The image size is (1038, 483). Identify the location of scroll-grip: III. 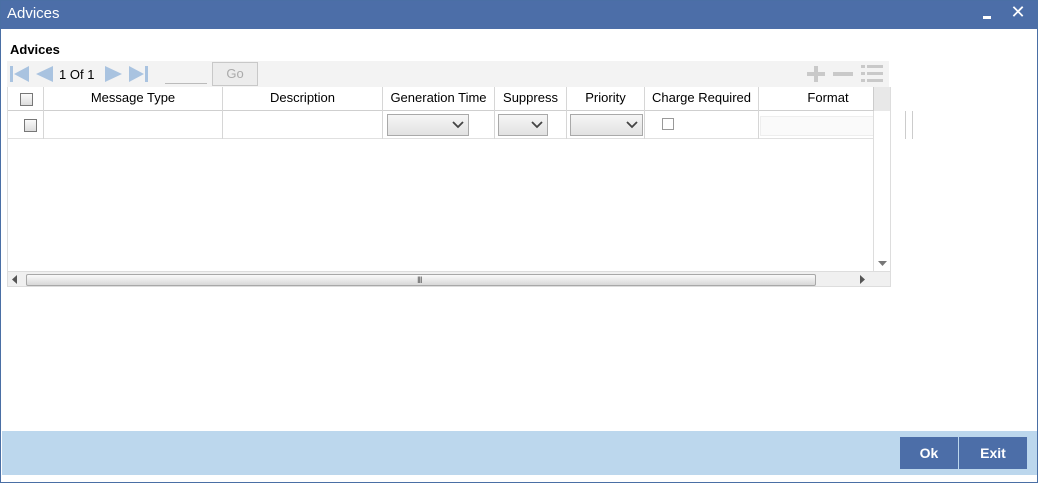
(419, 280).